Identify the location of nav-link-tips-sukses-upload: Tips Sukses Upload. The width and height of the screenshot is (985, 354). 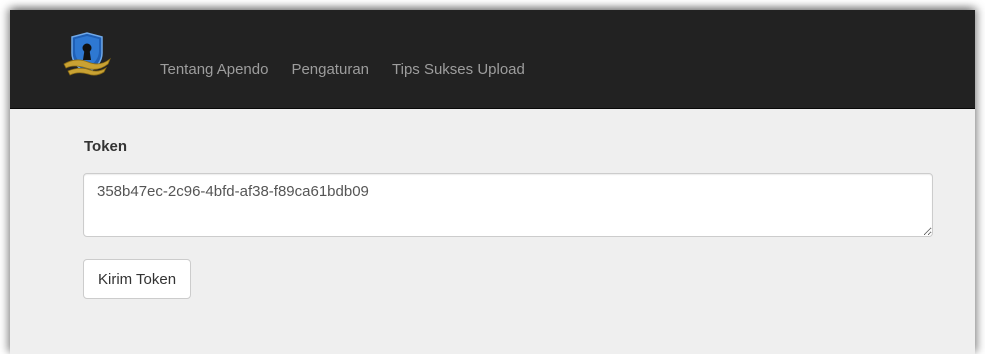
(458, 70).